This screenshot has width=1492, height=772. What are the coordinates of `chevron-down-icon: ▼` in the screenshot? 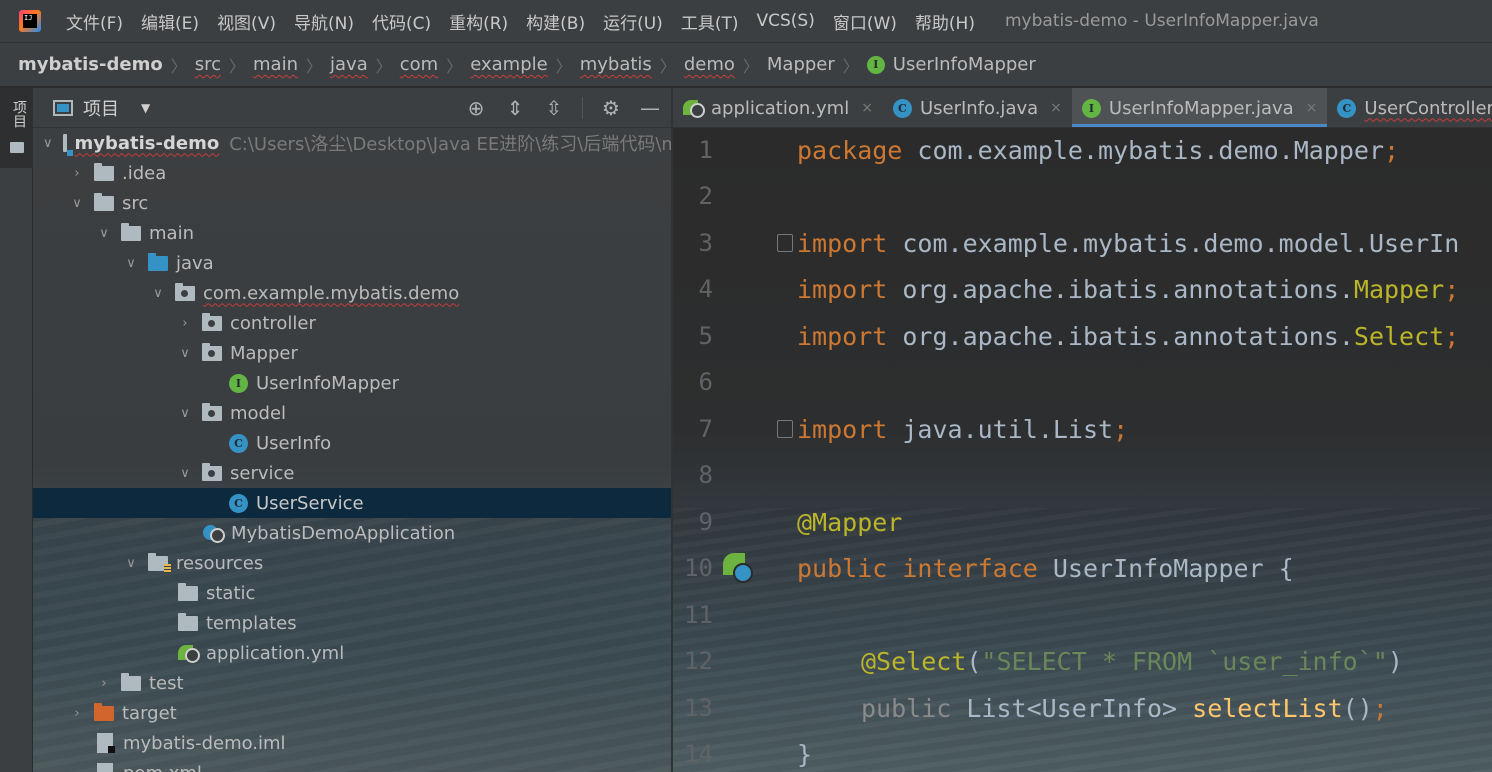 It's located at (145, 108).